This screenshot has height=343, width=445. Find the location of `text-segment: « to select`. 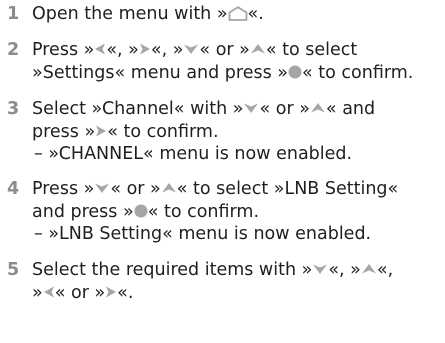

text-segment: « to select is located at coordinates (311, 50).